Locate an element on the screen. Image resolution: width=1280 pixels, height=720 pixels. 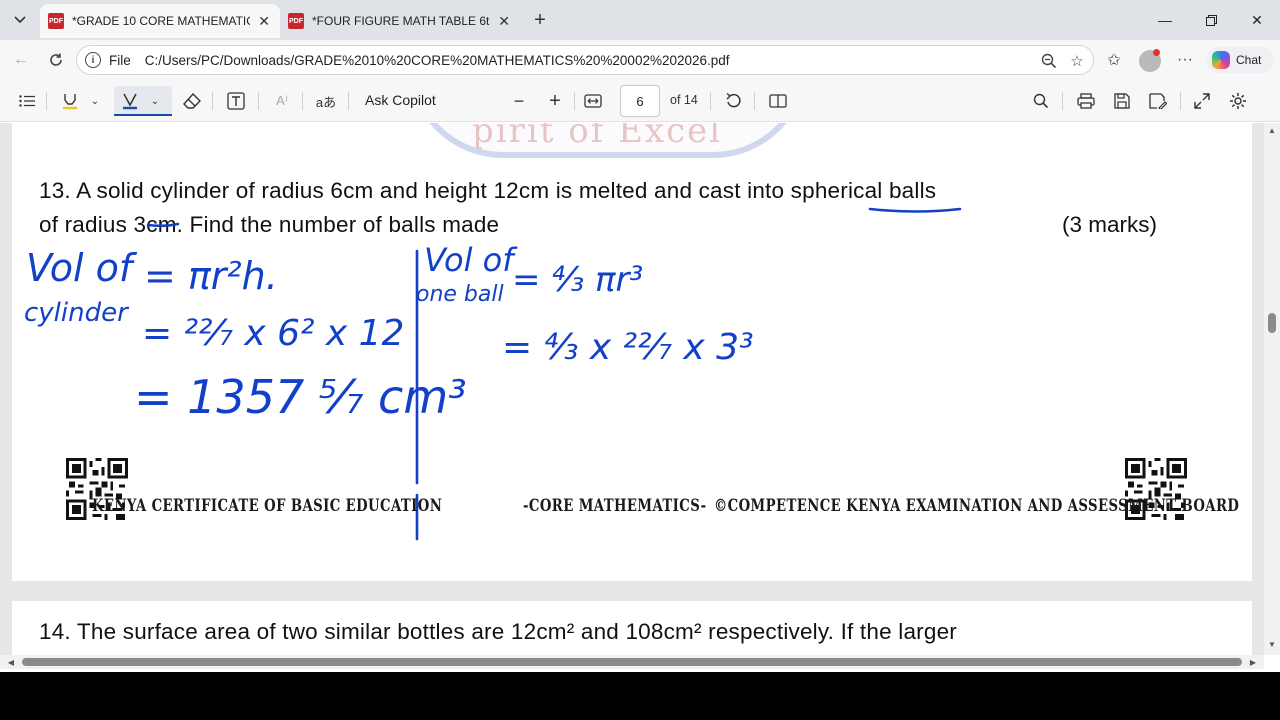
find-button is located at coordinates (1041, 101).